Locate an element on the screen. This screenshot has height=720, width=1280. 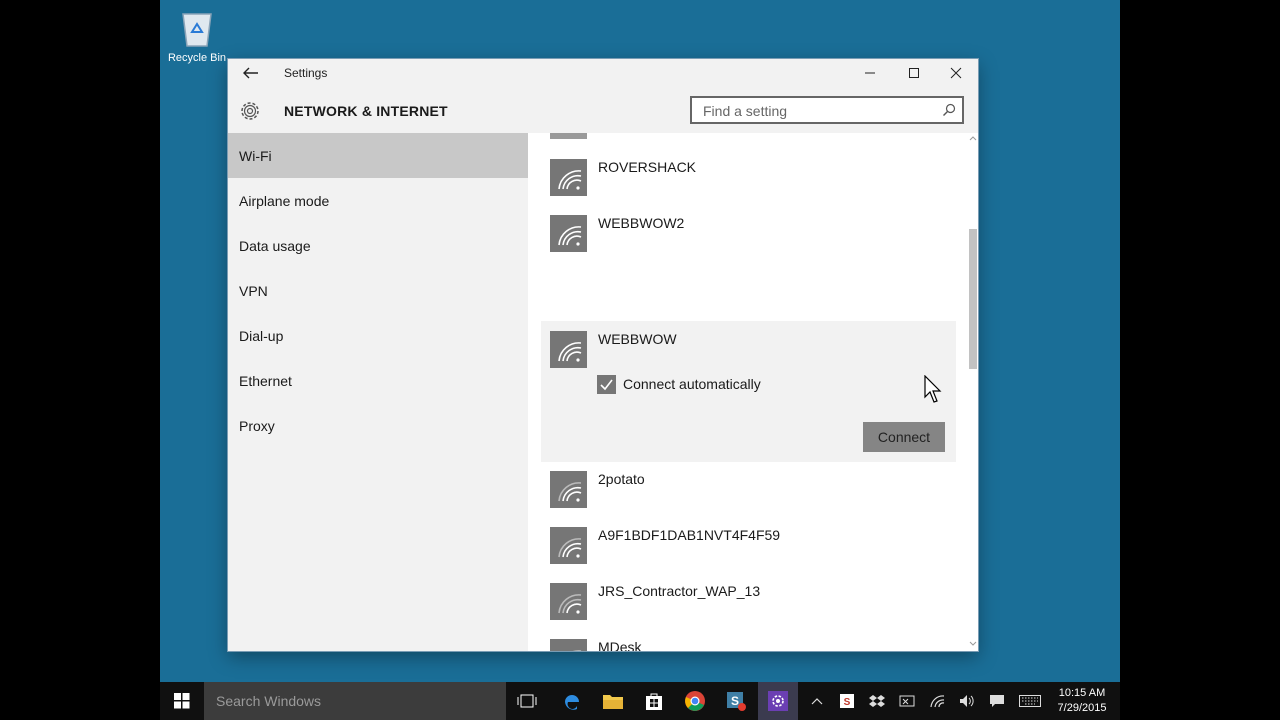
network-name: WEBBWOW is located at coordinates (637, 339).